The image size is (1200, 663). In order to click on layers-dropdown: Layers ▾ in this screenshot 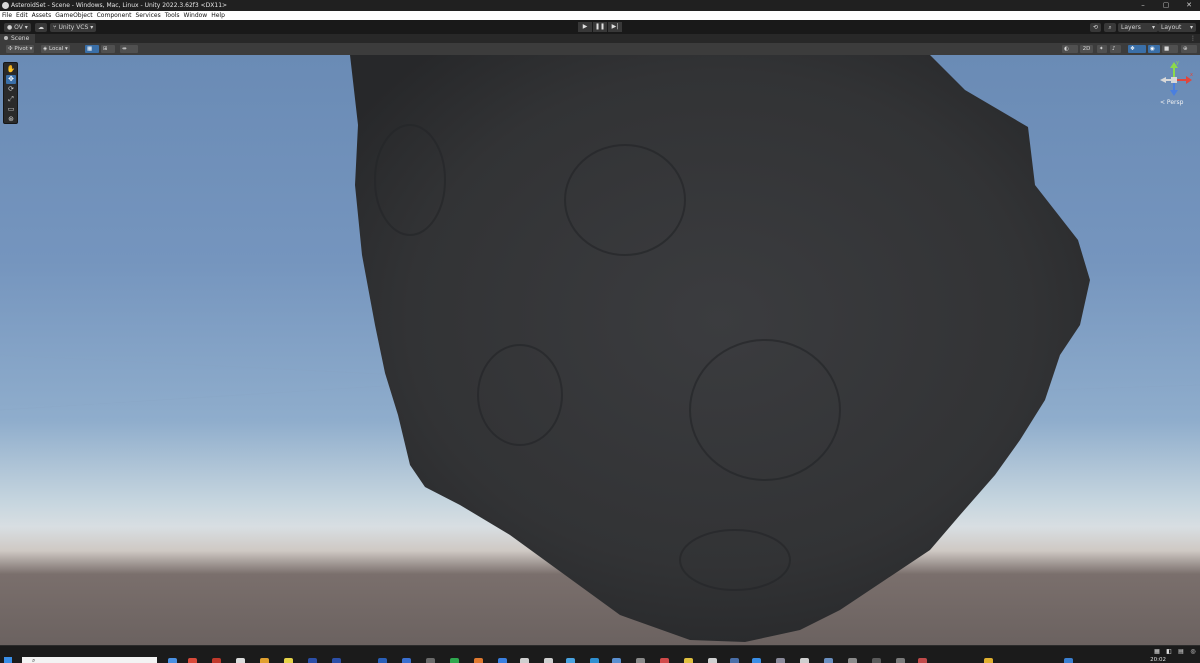, I will do `click(1138, 27)`.